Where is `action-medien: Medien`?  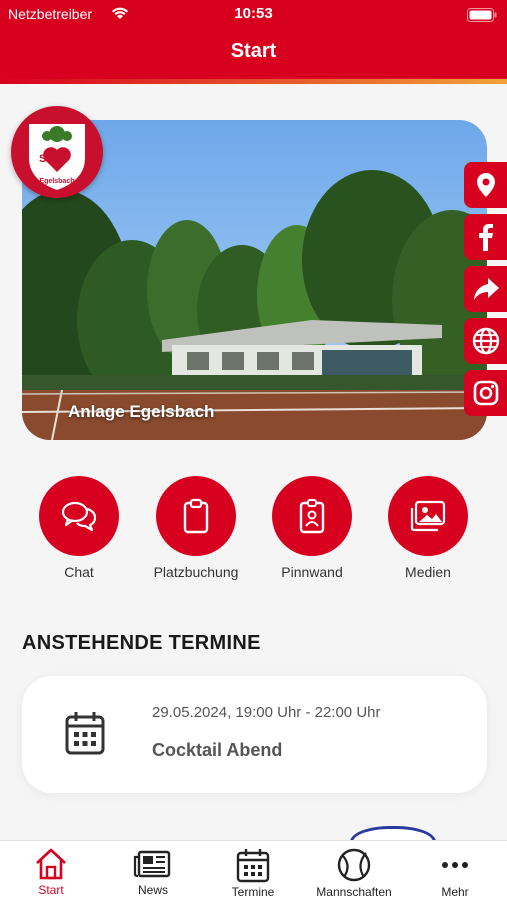 action-medien: Medien is located at coordinates (428, 528).